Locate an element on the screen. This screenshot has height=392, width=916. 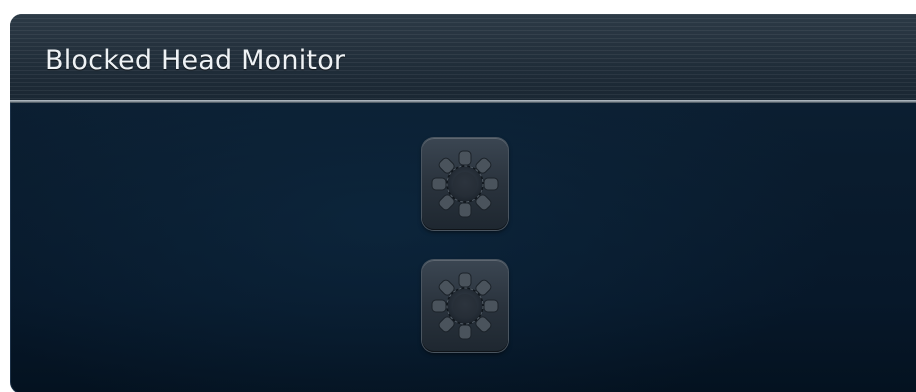
panel-title: Blocked Head Monitor is located at coordinates (195, 60).